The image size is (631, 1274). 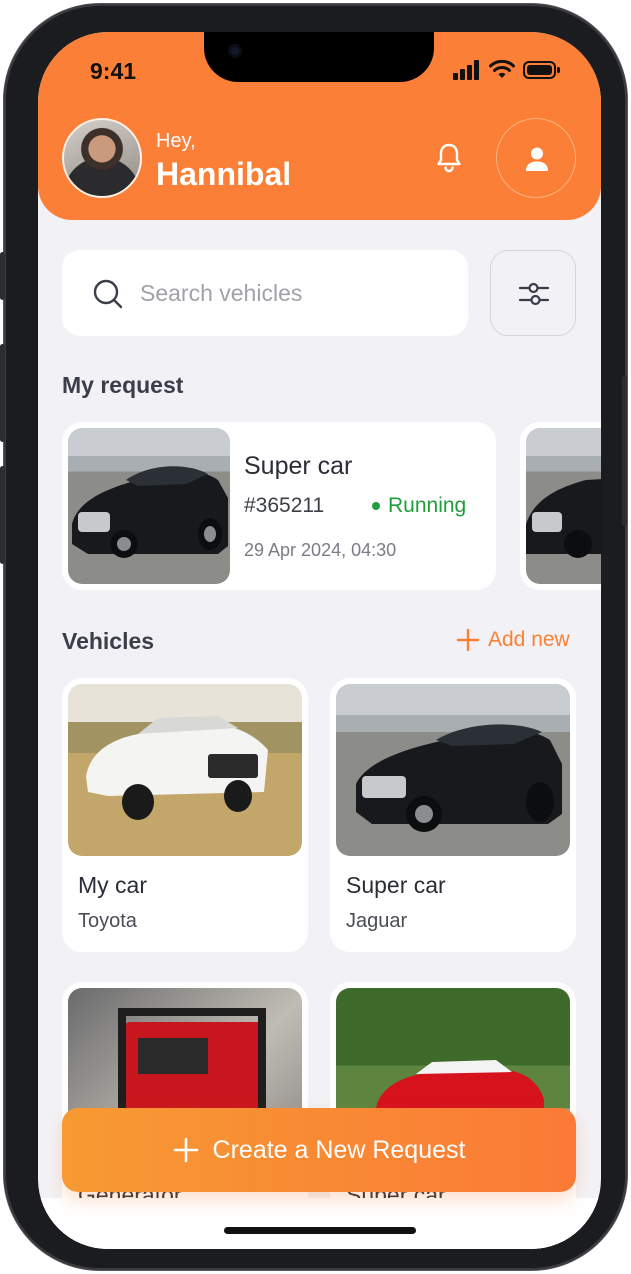 I want to click on status-icons, so click(x=507, y=70).